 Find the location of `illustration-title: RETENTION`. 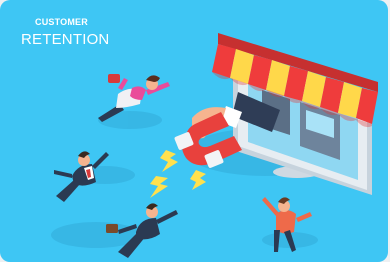

illustration-title: RETENTION is located at coordinates (65, 39).